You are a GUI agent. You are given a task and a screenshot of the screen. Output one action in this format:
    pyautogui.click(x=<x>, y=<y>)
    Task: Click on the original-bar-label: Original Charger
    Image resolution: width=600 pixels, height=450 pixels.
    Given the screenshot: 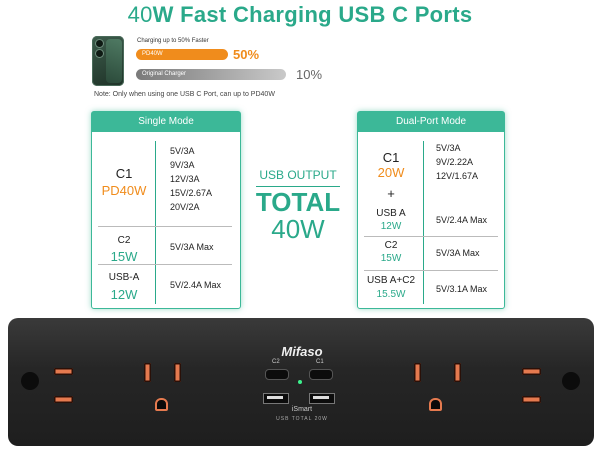 What is the action you would take?
    pyautogui.click(x=164, y=74)
    